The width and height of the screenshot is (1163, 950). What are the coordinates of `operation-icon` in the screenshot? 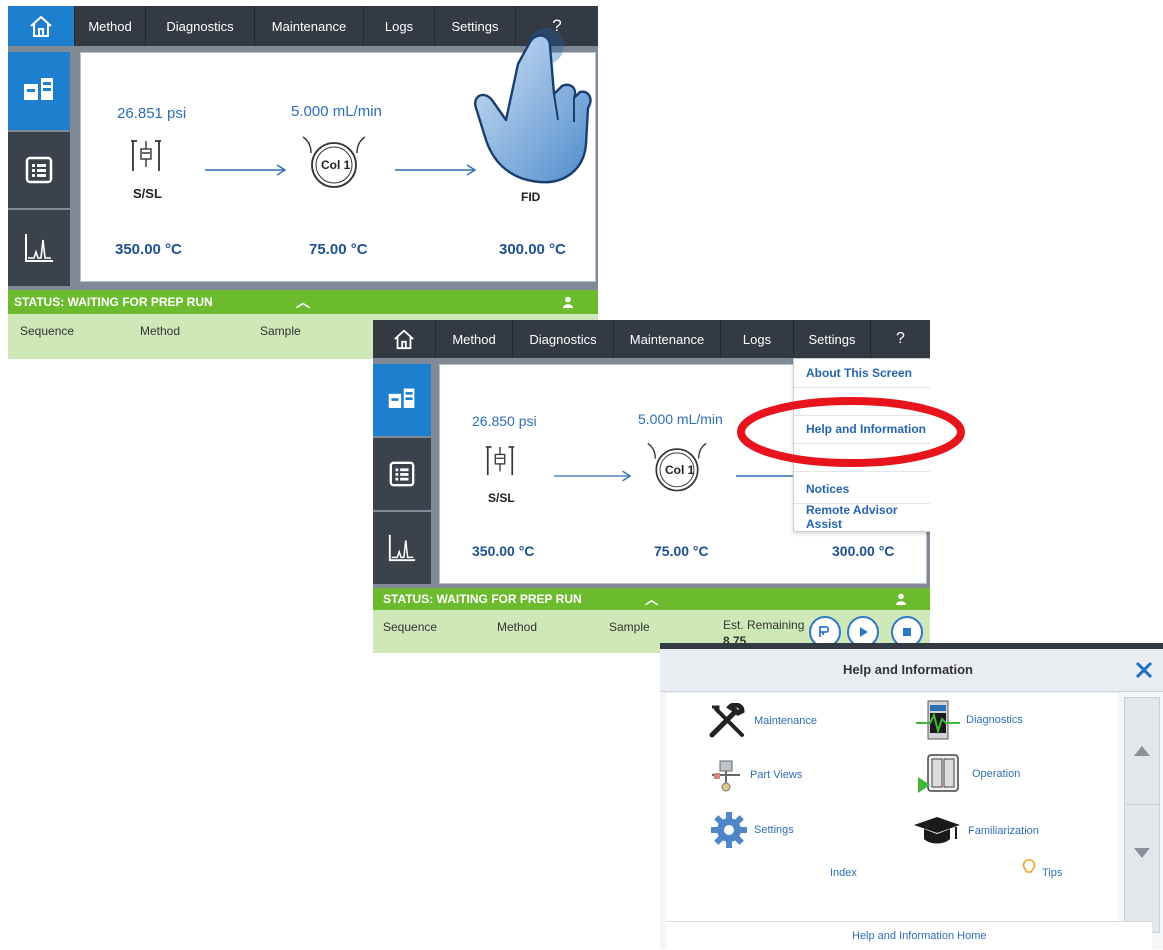 It's located at (938, 773).